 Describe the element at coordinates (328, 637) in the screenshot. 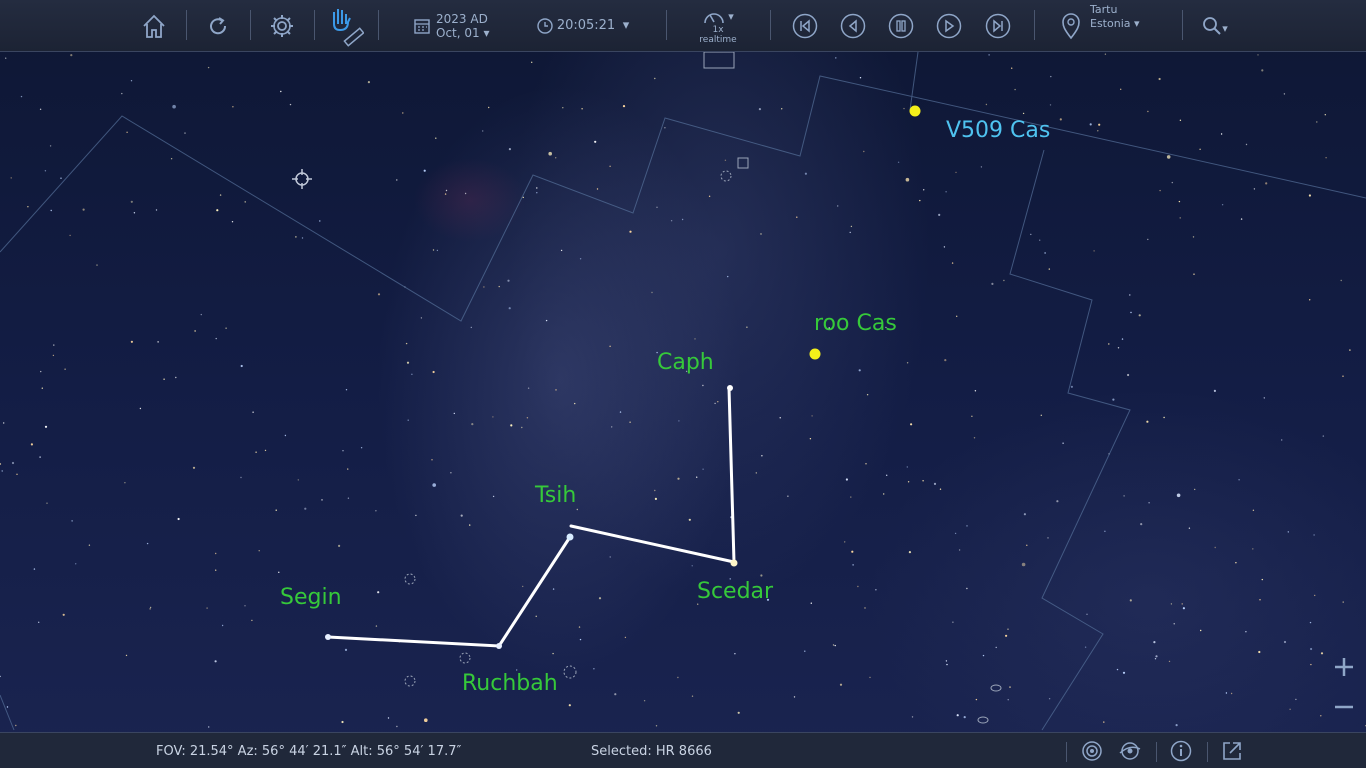

I see `star-segin` at that location.